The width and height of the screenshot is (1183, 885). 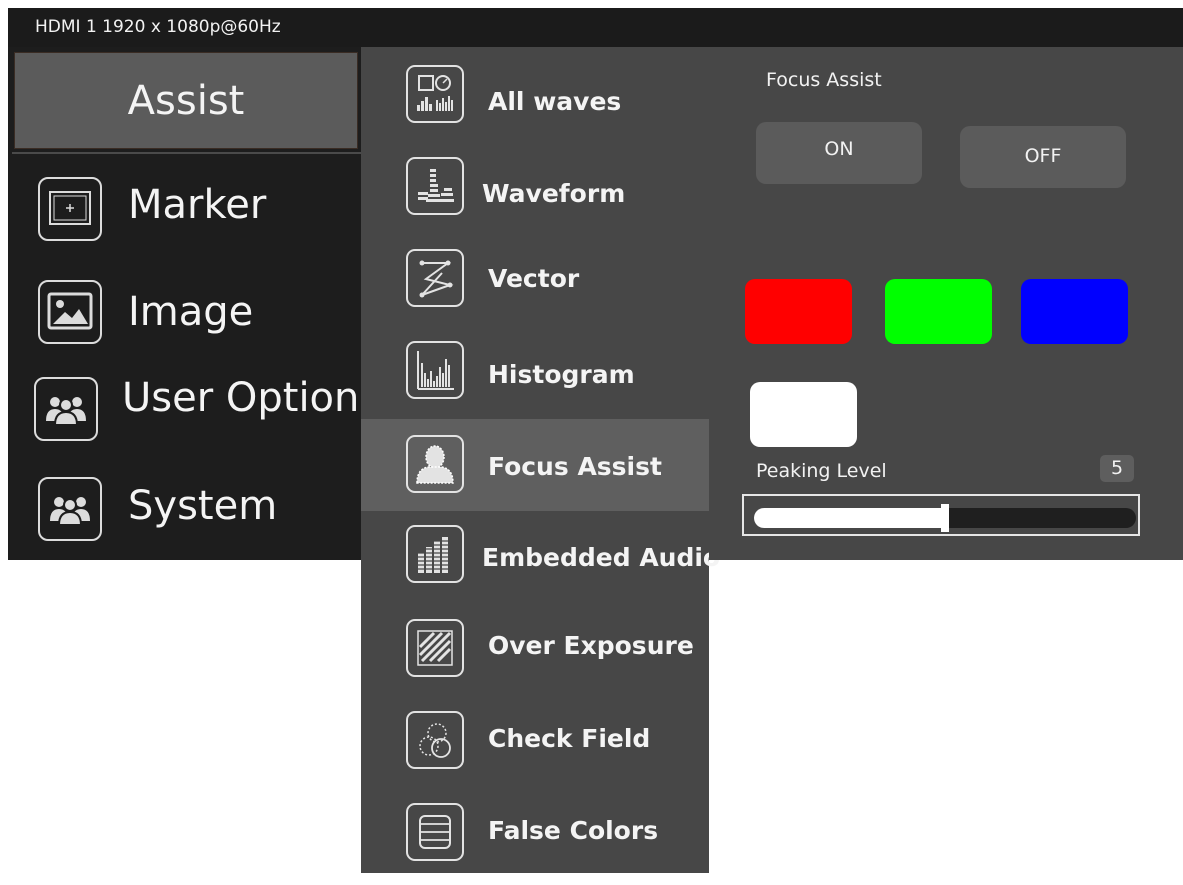 I want to click on submenu-item-false-colors: False Colors, so click(x=535, y=839).